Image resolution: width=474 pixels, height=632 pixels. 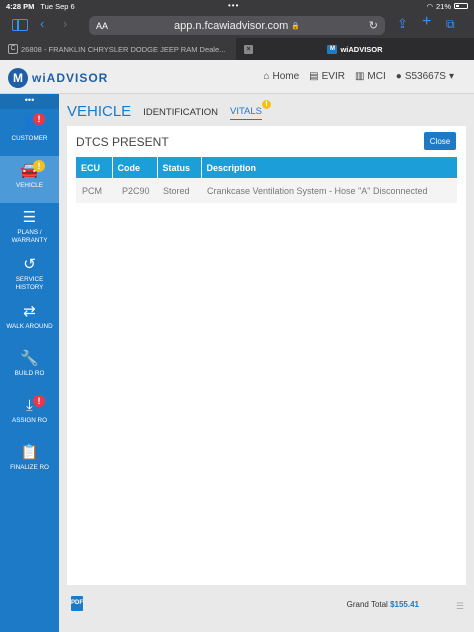 What do you see at coordinates (29, 185) in the screenshot?
I see `sidebar-item-label: VEHICLE` at bounding box center [29, 185].